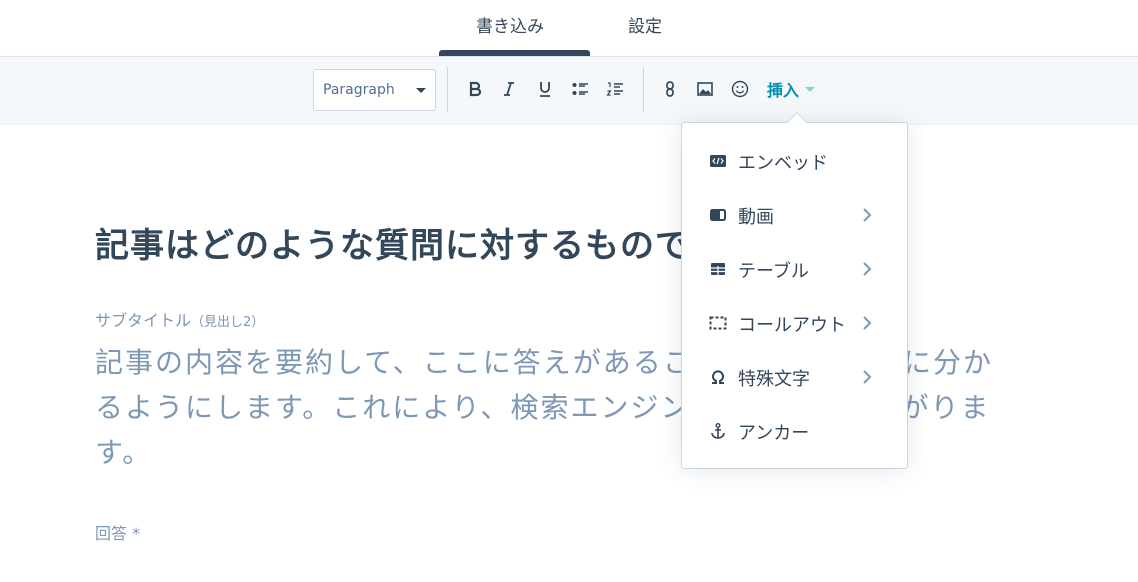 This screenshot has height=582, width=1138. What do you see at coordinates (228, 322) in the screenshot?
I see `subtitle-label-note: （見出し2）` at bounding box center [228, 322].